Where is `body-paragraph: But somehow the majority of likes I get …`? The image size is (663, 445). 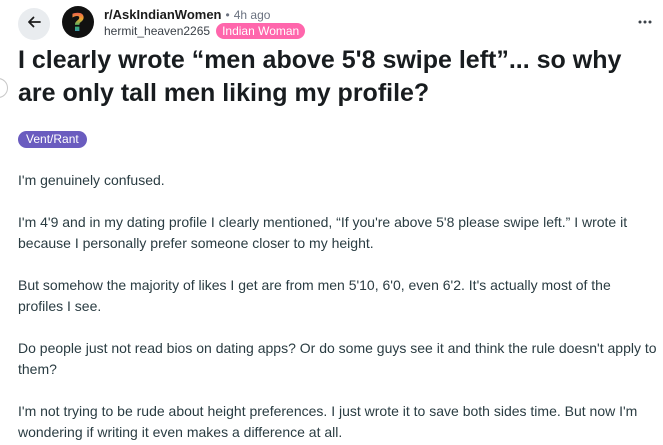 body-paragraph: But somehow the majority of likes I get … is located at coordinates (314, 295).